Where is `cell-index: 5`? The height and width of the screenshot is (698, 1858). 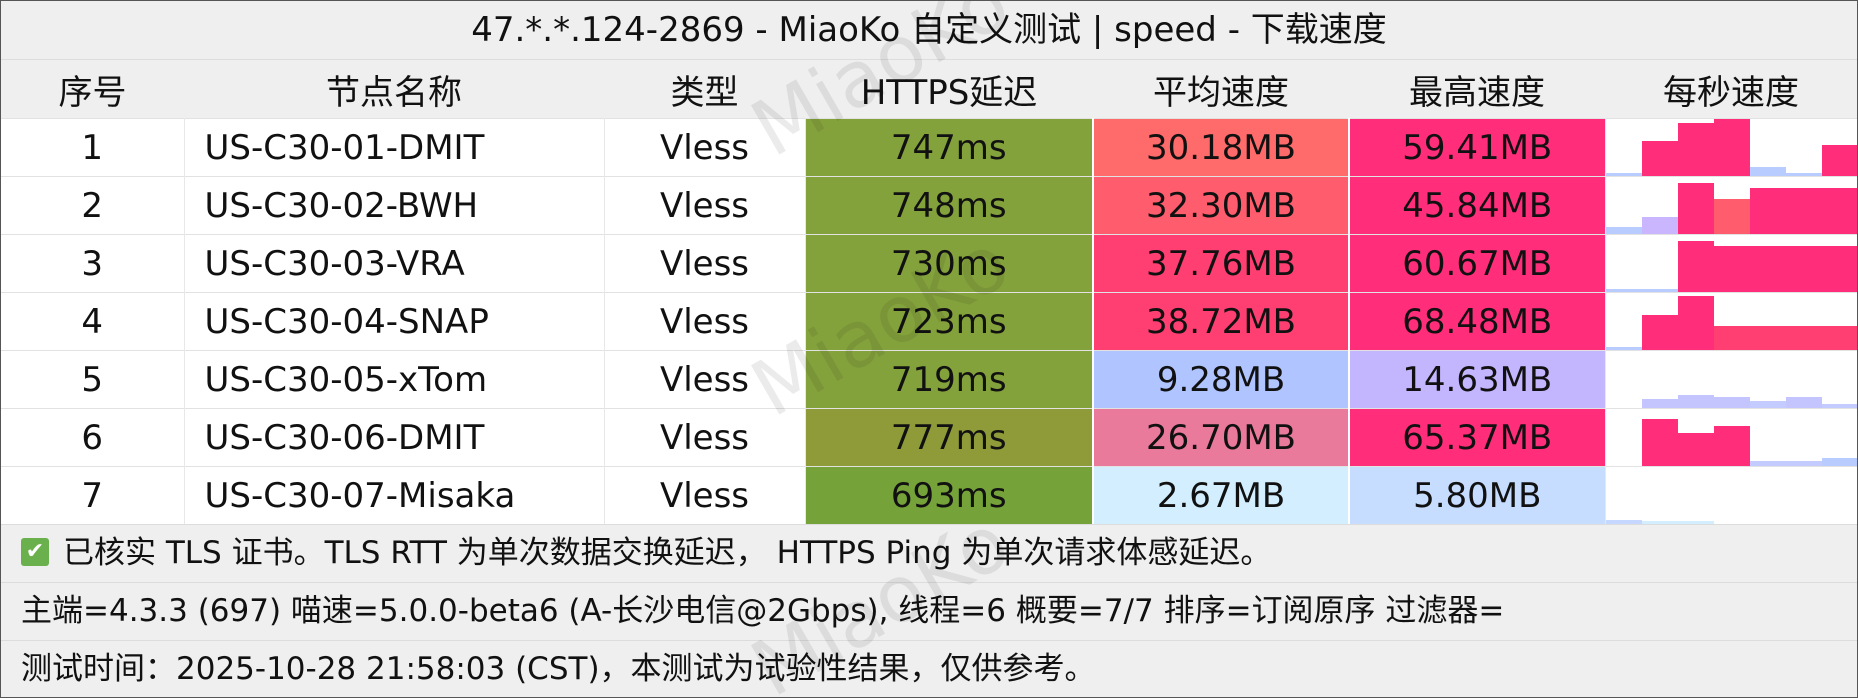
cell-index: 5 is located at coordinates (93, 379).